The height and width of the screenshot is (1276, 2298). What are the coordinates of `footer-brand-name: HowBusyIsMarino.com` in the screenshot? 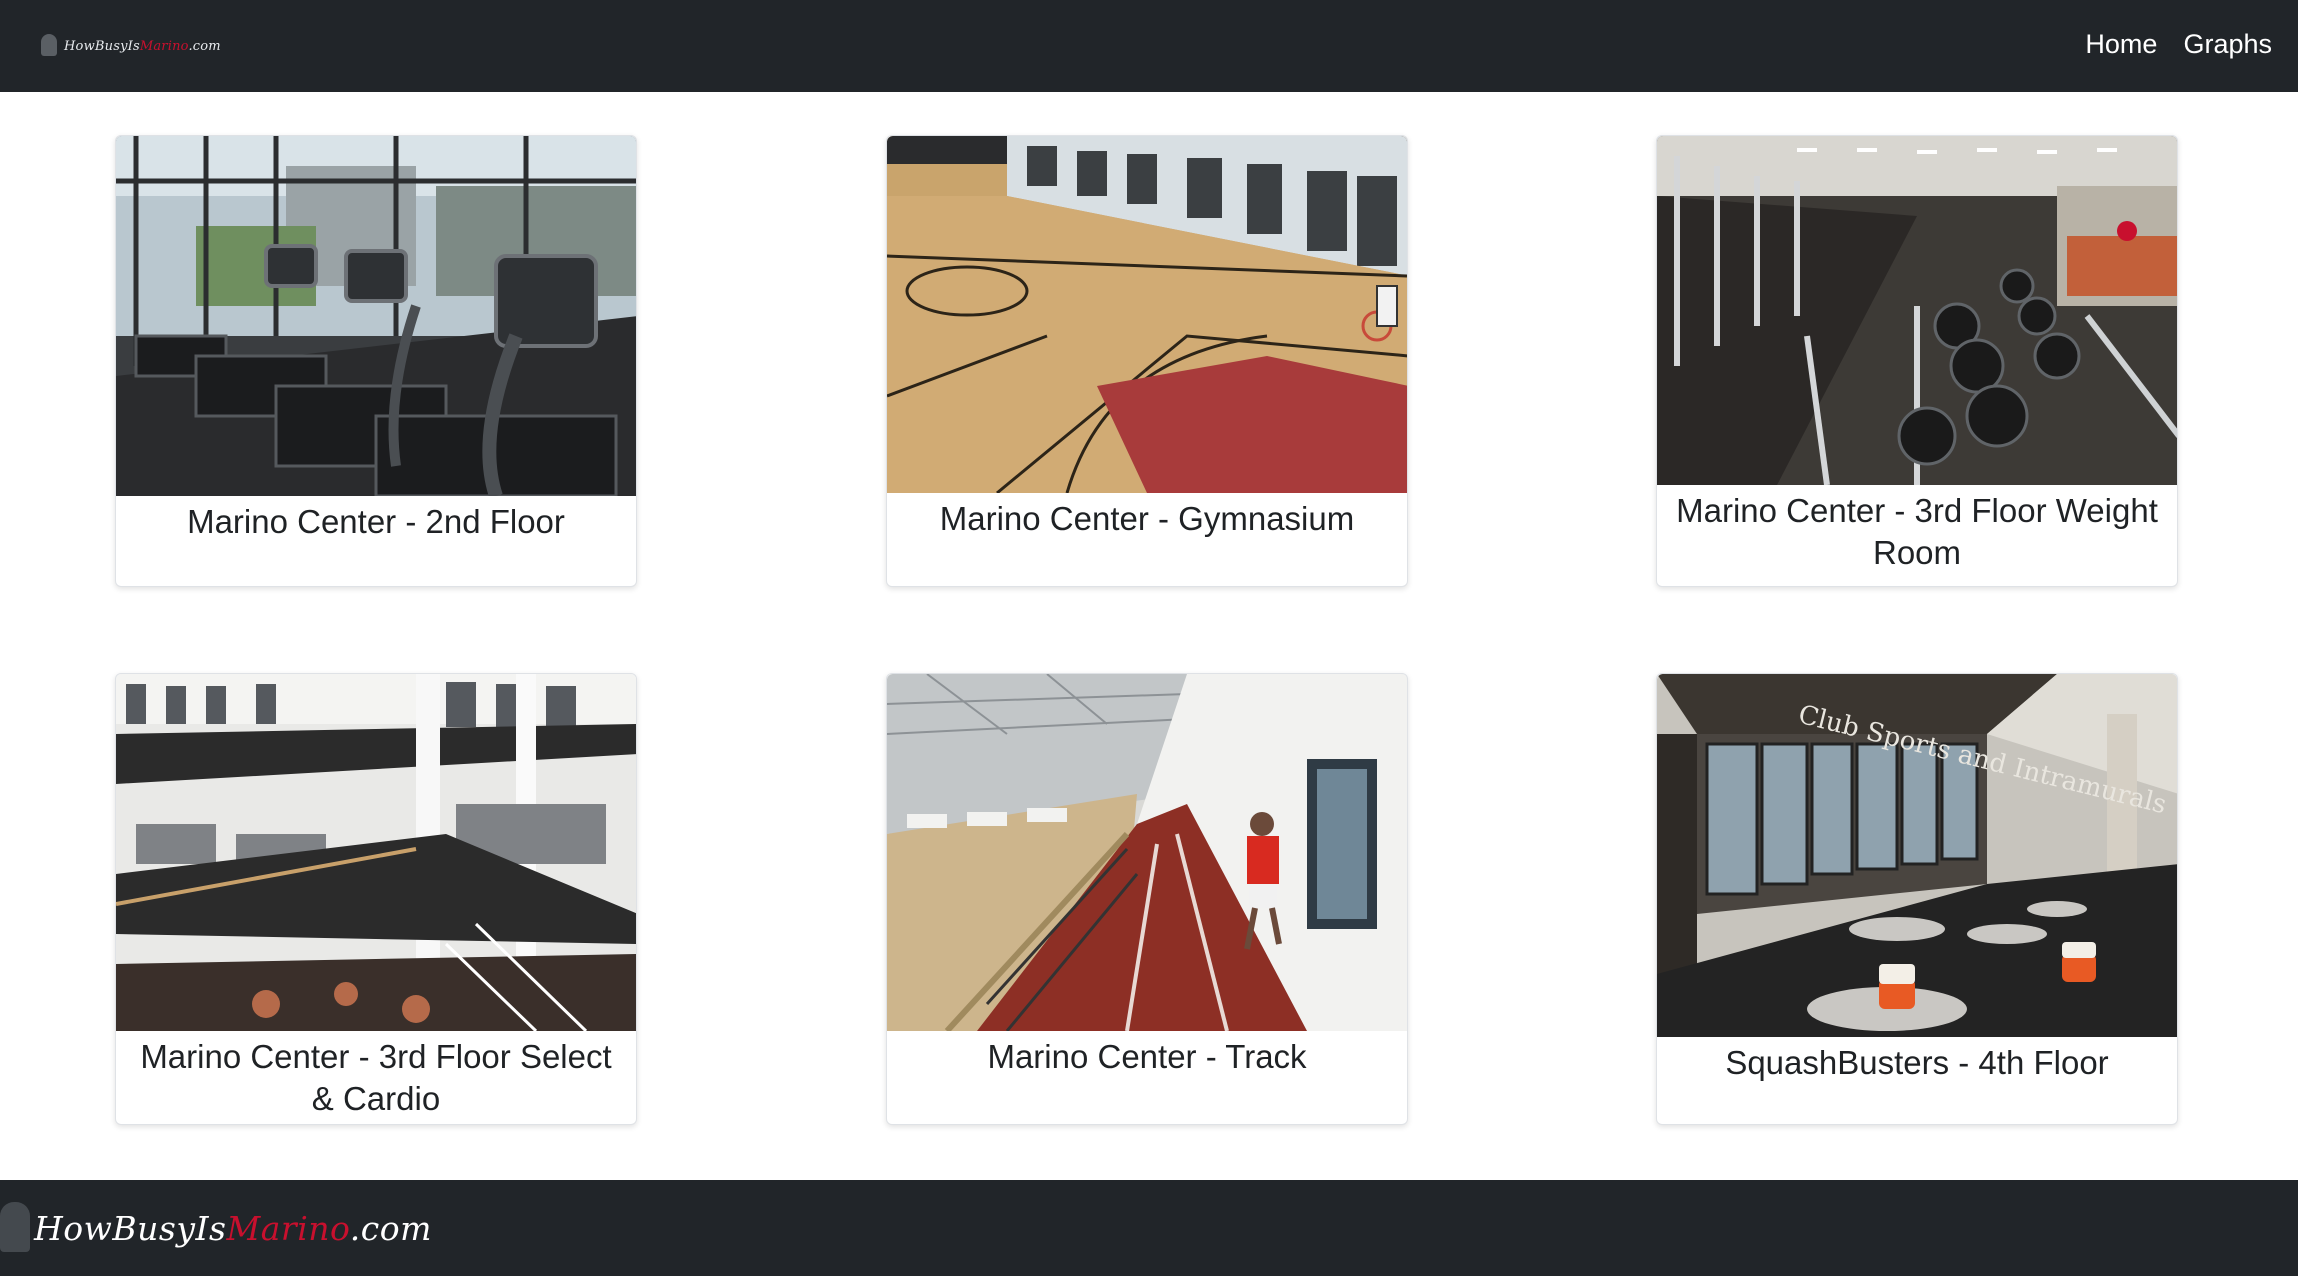 It's located at (233, 1228).